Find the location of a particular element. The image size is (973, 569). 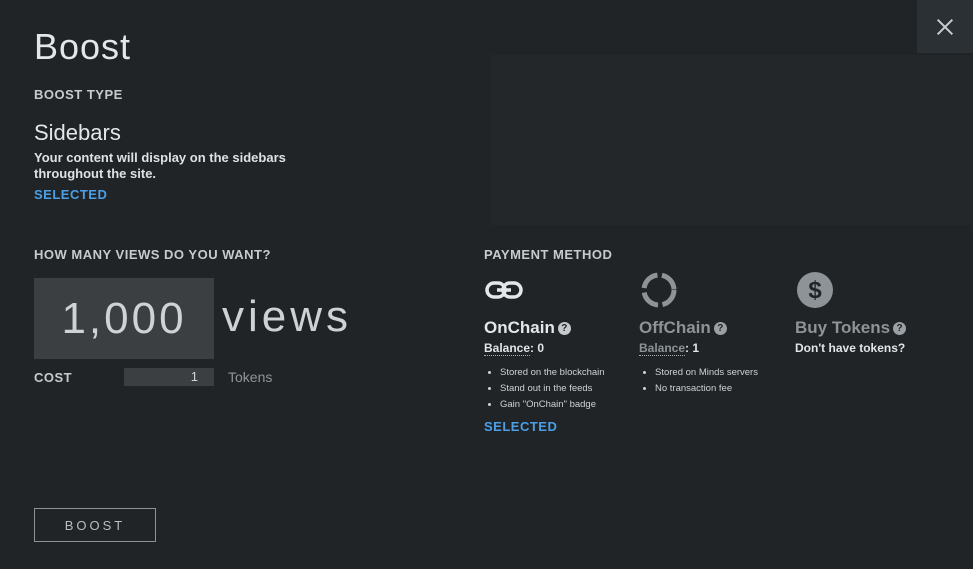

offchain-balance-value: : 1 is located at coordinates (692, 348).